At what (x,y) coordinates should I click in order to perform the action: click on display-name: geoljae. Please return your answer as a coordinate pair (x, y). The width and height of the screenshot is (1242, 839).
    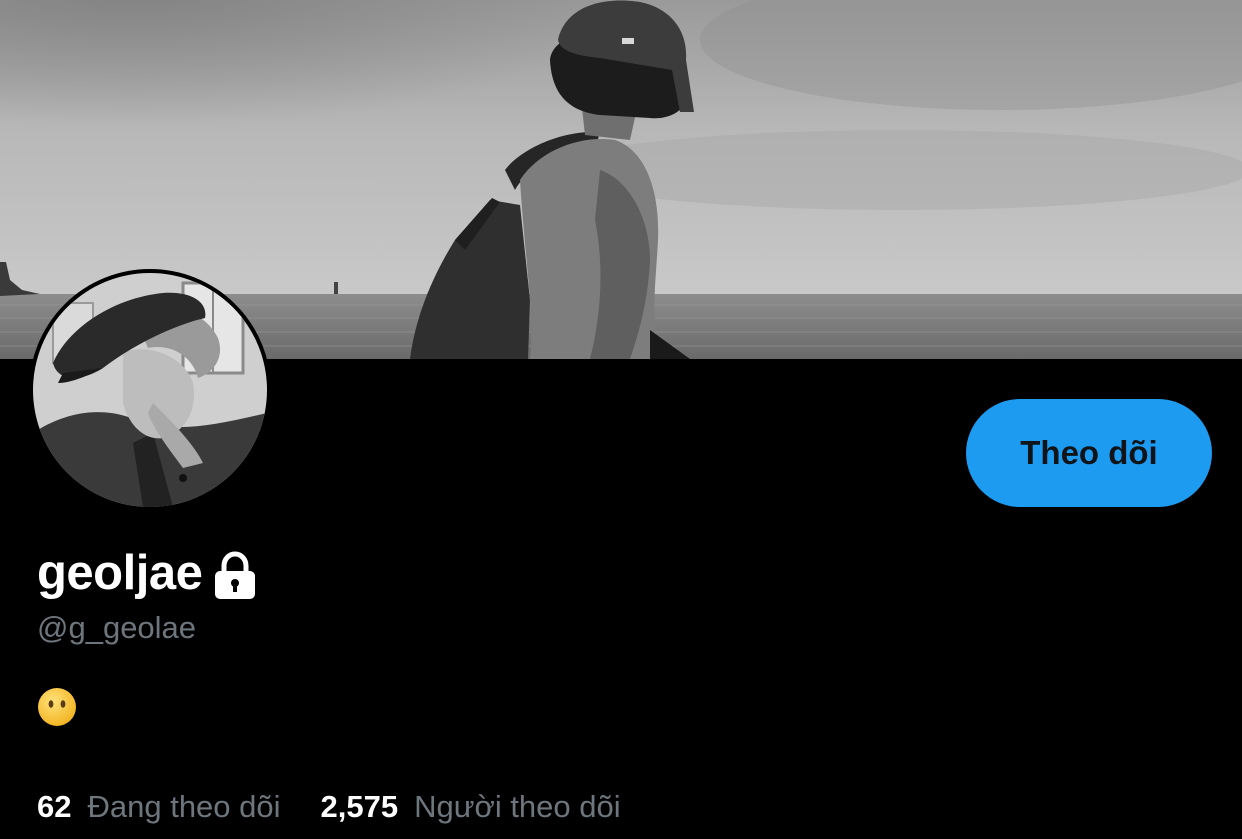
    Looking at the image, I should click on (120, 573).